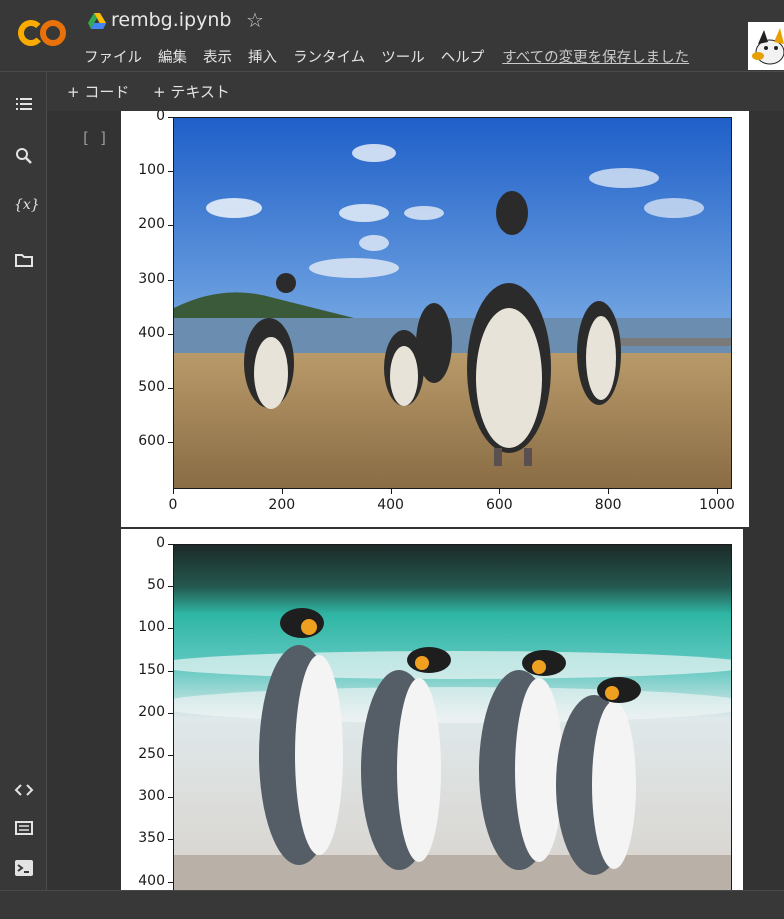 The width and height of the screenshot is (784, 919). Describe the element at coordinates (171, 20) in the screenshot. I see `notebook-title: rembg.ipynb` at that location.